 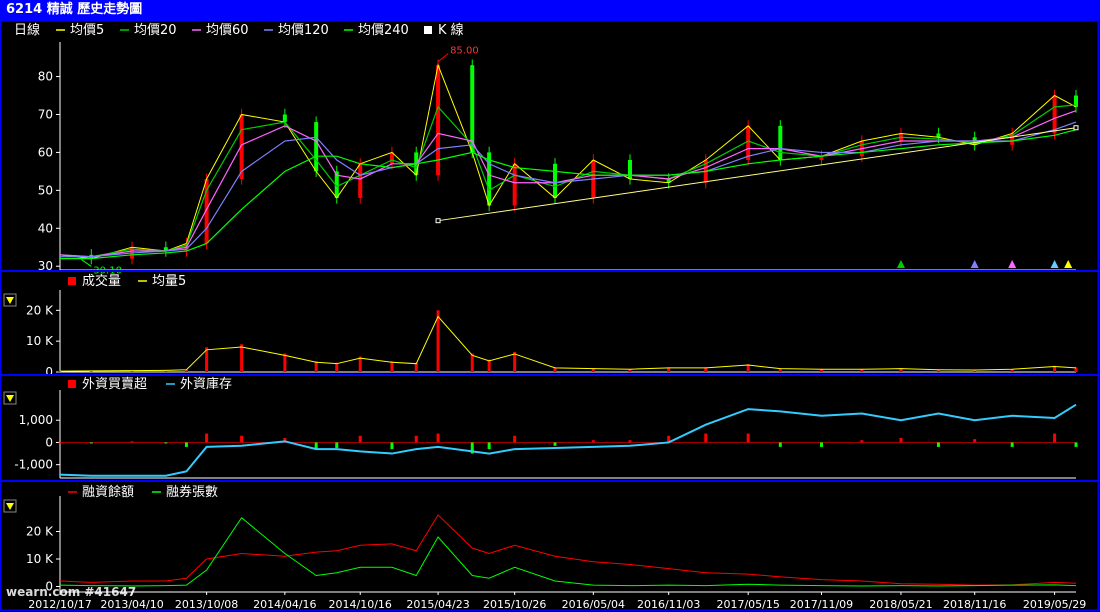 What do you see at coordinates (360, 604) in the screenshot?
I see `x-tick-label: 2014/10/16` at bounding box center [360, 604].